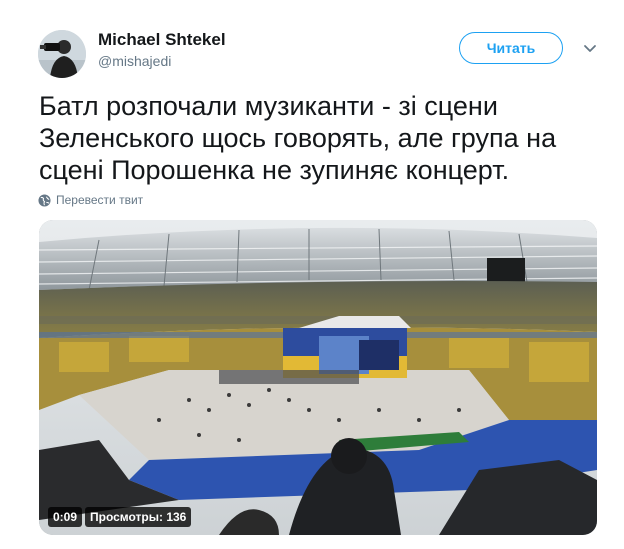 The height and width of the screenshot is (549, 624). Describe the element at coordinates (298, 138) in the screenshot. I see `tweet-text-line: Зеленського щось говорять, але група на` at that location.